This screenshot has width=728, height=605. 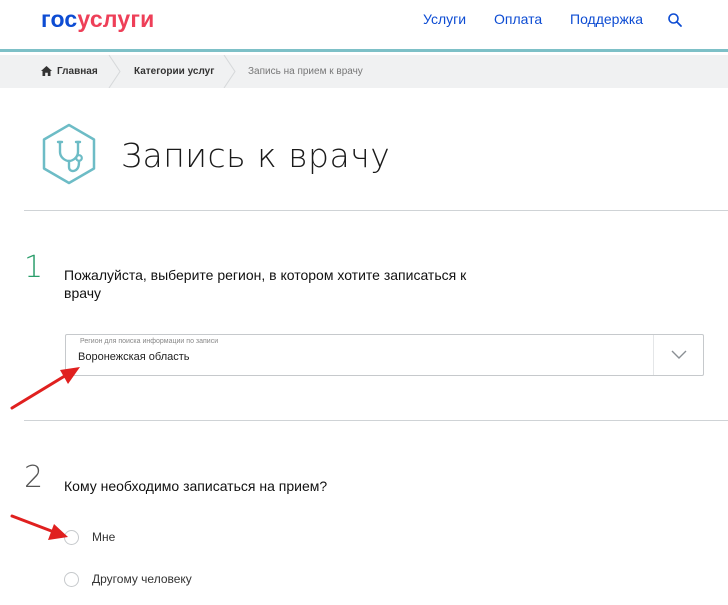 What do you see at coordinates (69, 154) in the screenshot?
I see `stethoscope-icon` at bounding box center [69, 154].